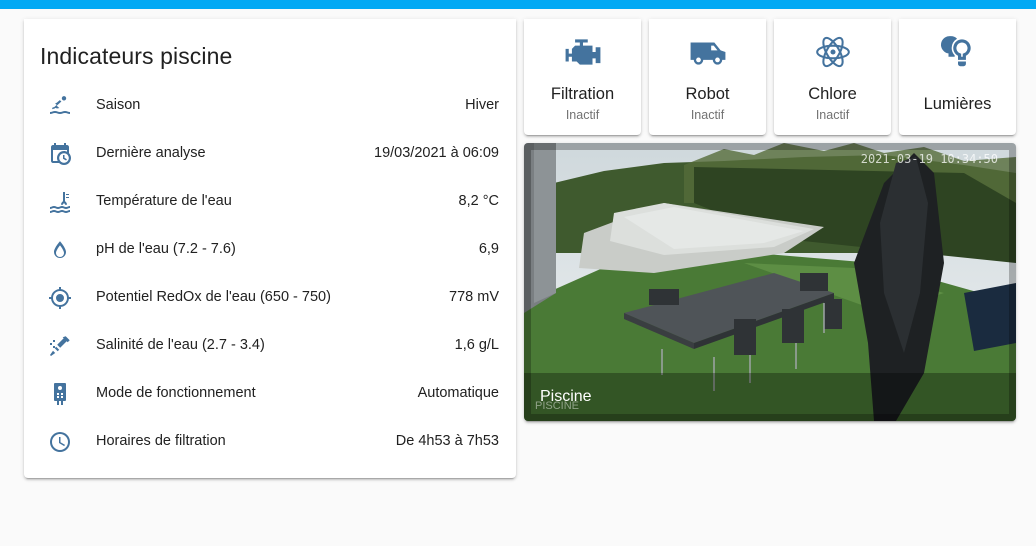 The width and height of the screenshot is (1036, 546). What do you see at coordinates (832, 52) in the screenshot?
I see `atom-icon` at bounding box center [832, 52].